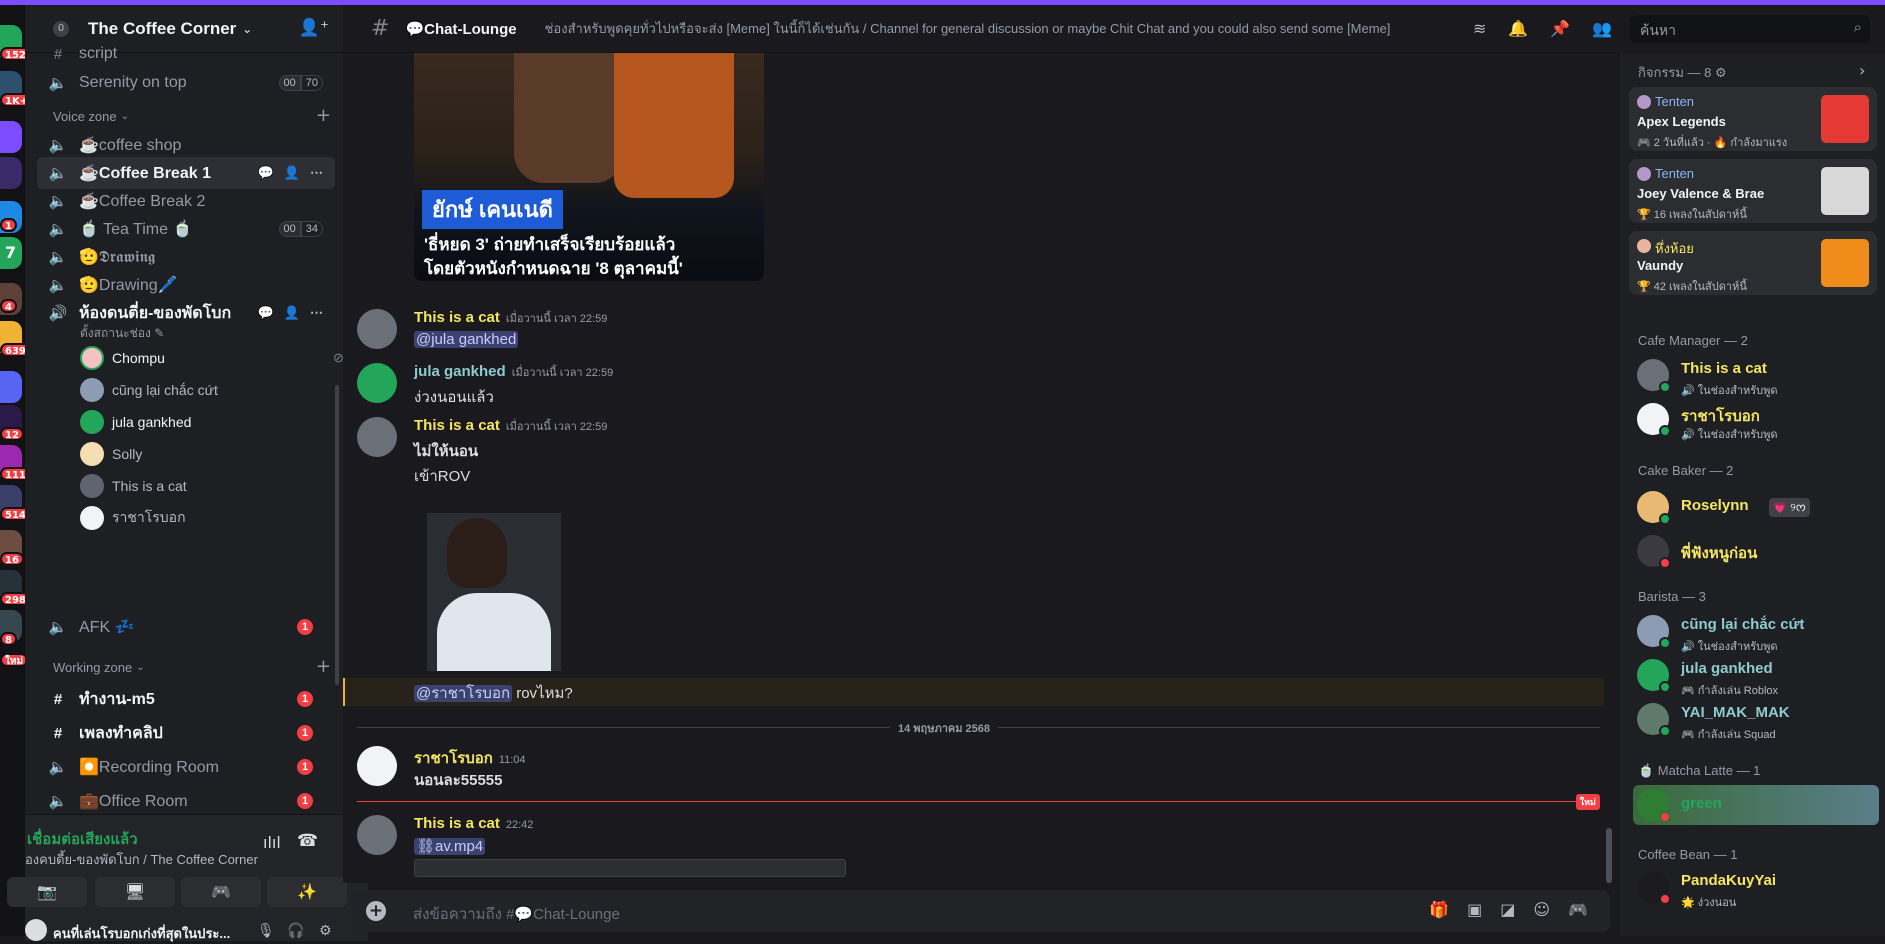  What do you see at coordinates (12, 660) in the screenshot?
I see `new-servers-badge: ใหม่` at bounding box center [12, 660].